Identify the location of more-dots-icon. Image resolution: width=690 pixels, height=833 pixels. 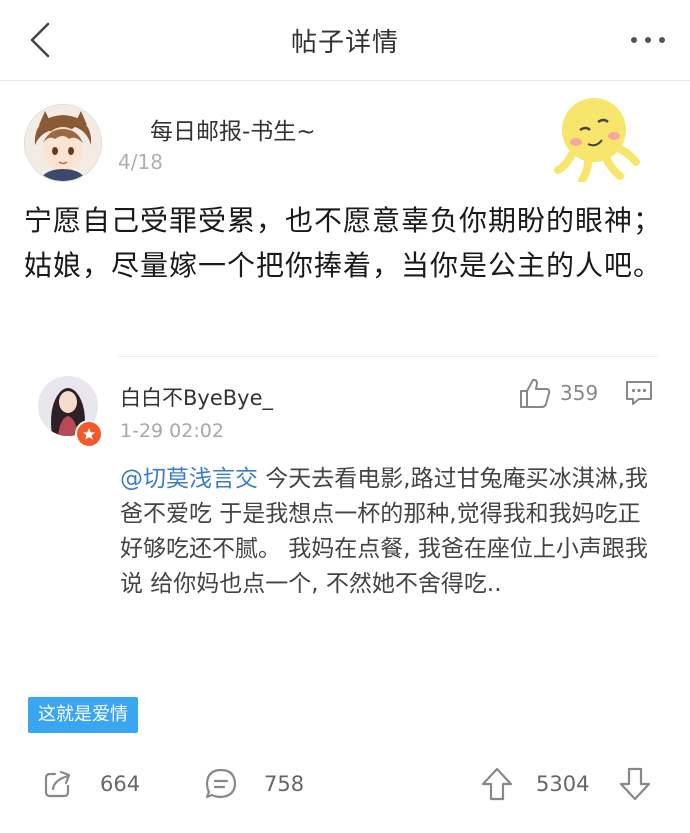
(648, 40).